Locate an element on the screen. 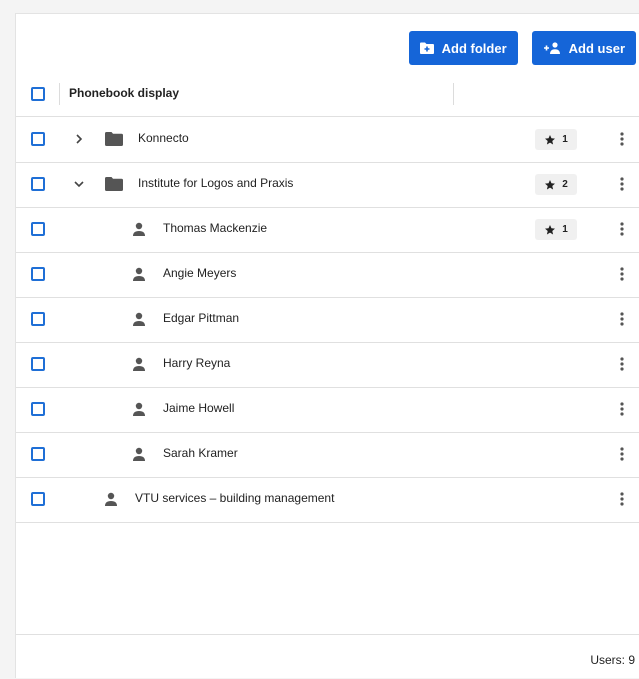  row-label: Sarah Kramer is located at coordinates (200, 453).